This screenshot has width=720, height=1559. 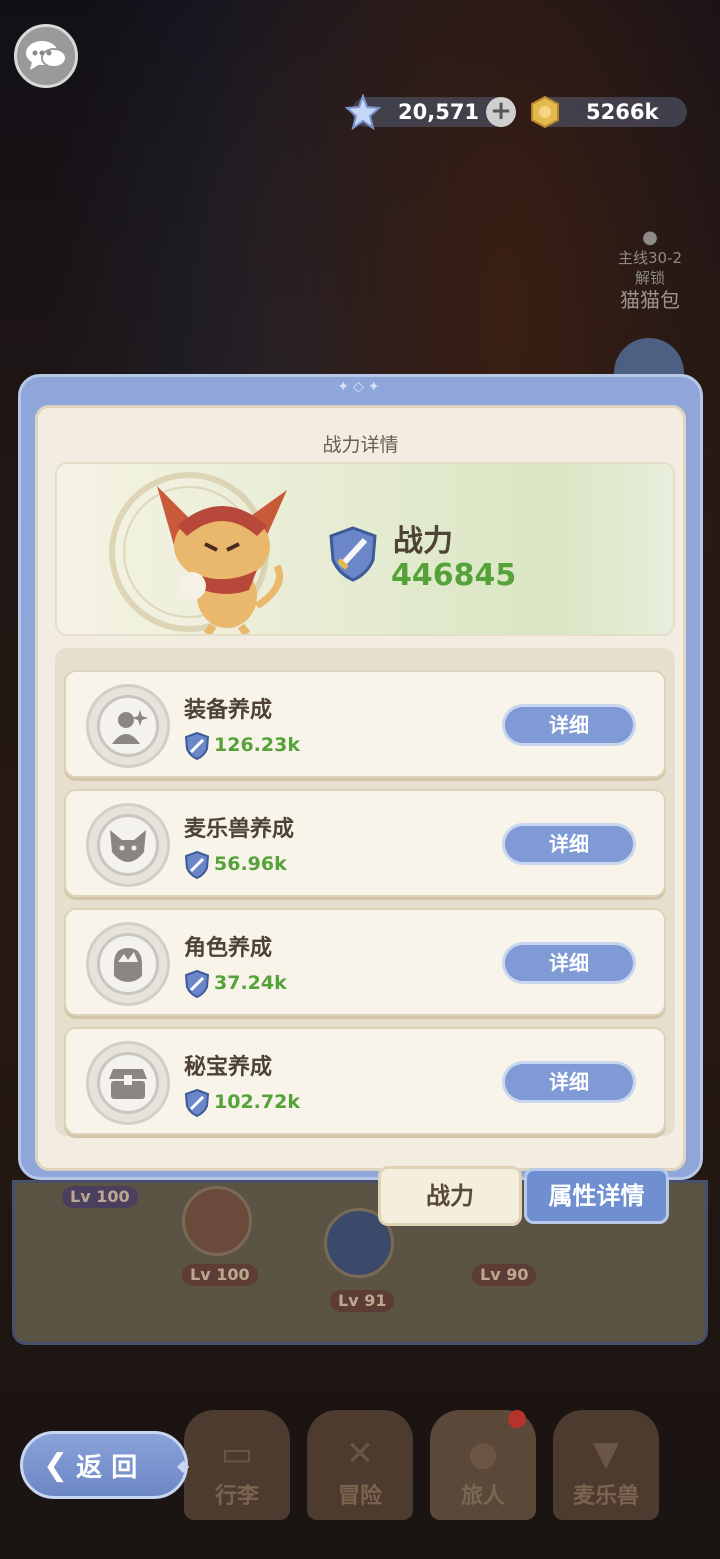 I want to click on row-title: 麦乐兽养成, so click(x=239, y=829).